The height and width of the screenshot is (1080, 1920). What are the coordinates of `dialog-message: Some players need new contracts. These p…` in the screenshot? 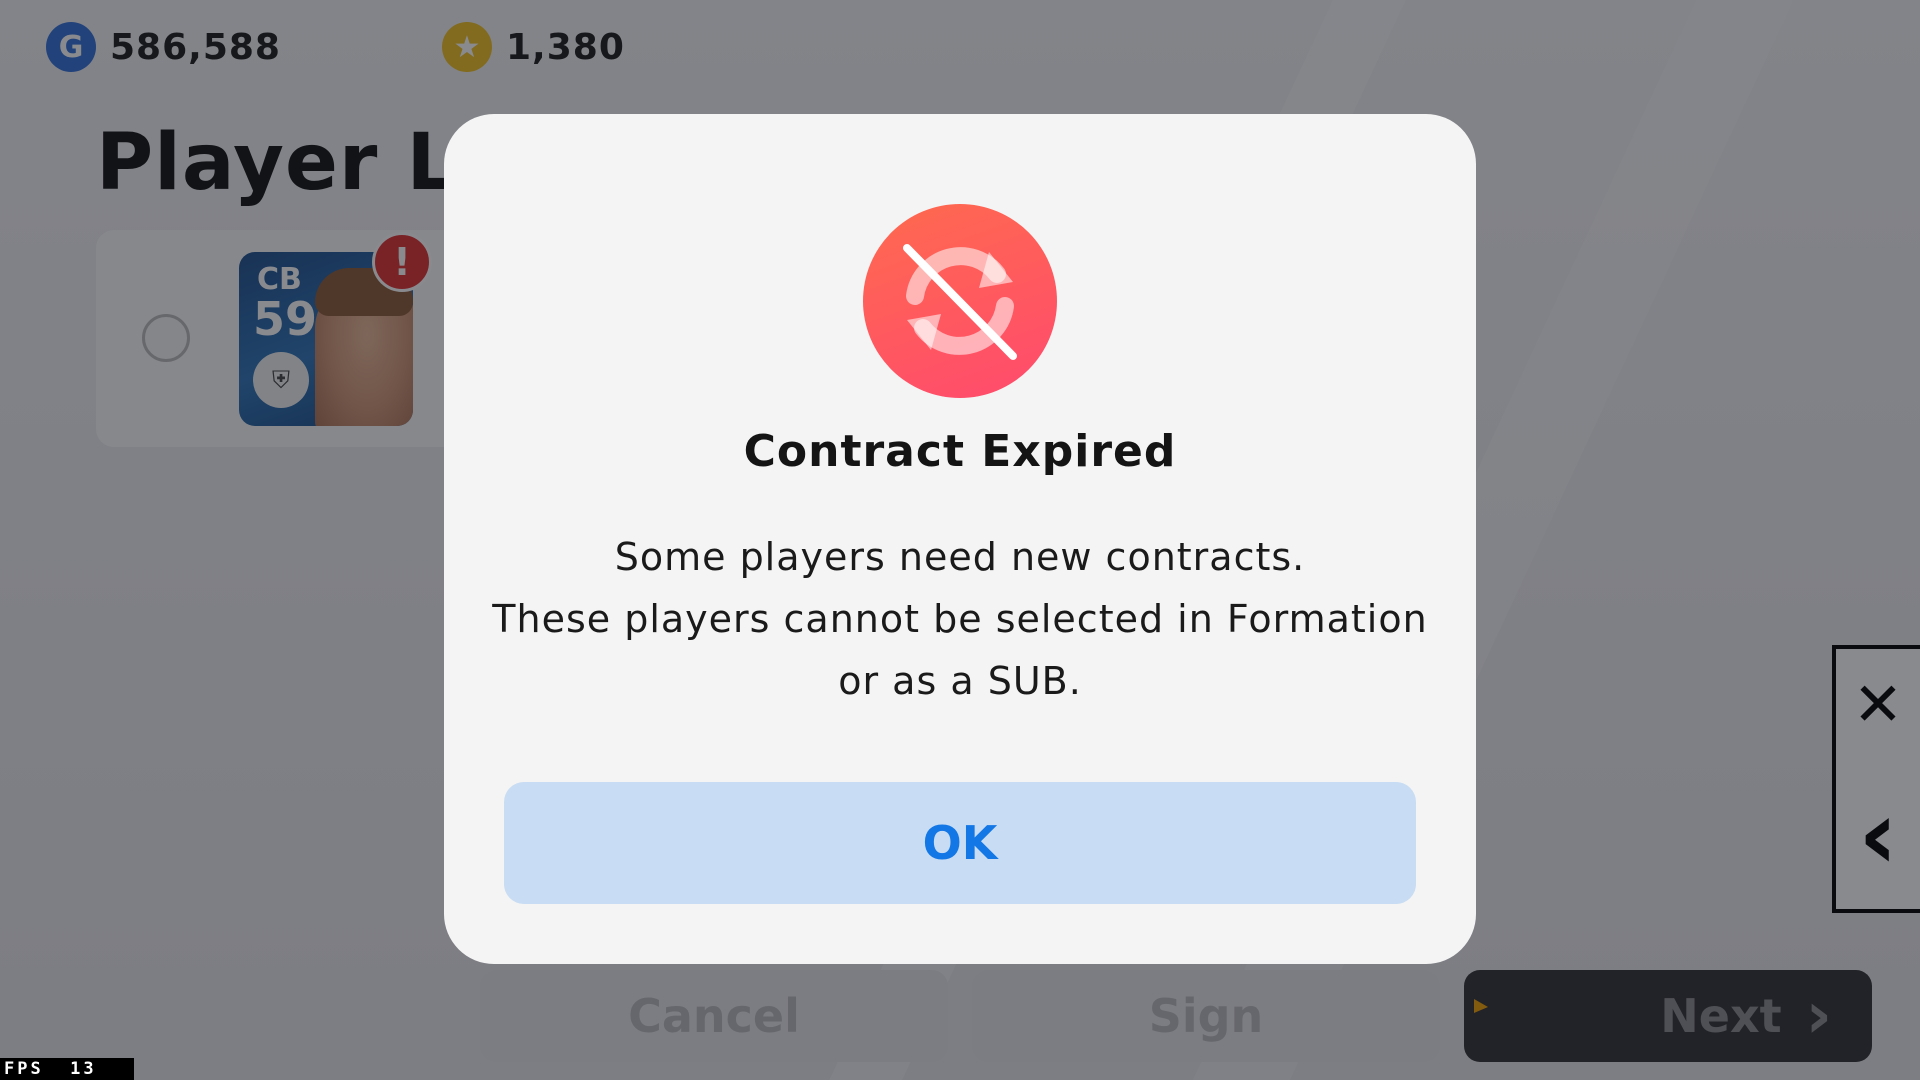 It's located at (960, 619).